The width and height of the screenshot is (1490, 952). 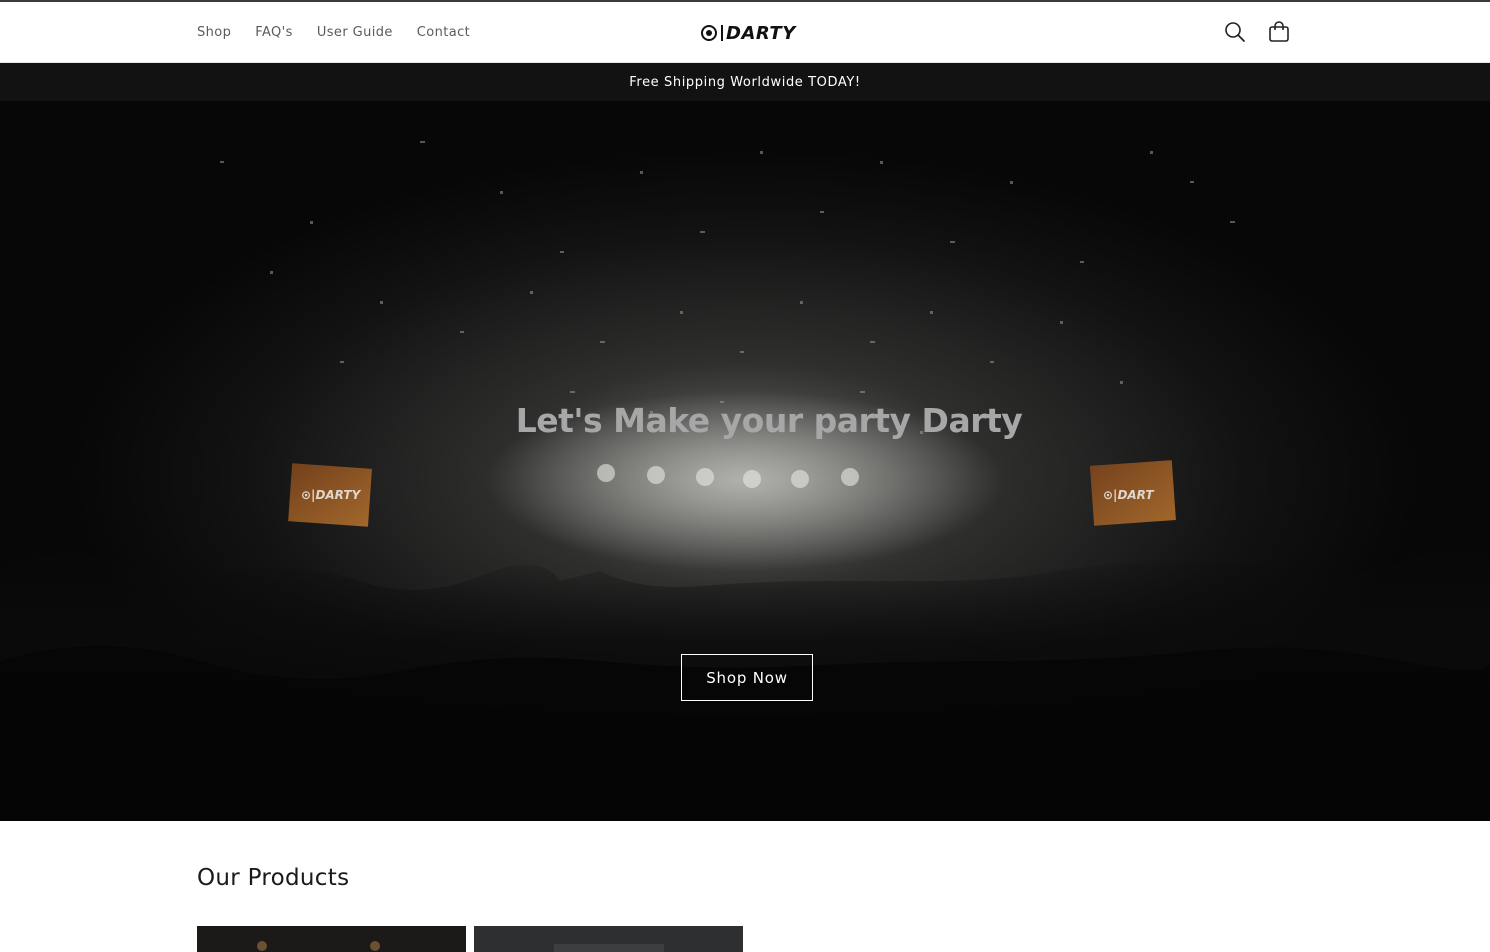 What do you see at coordinates (761, 33) in the screenshot?
I see `logo-wordmark: DARTY` at bounding box center [761, 33].